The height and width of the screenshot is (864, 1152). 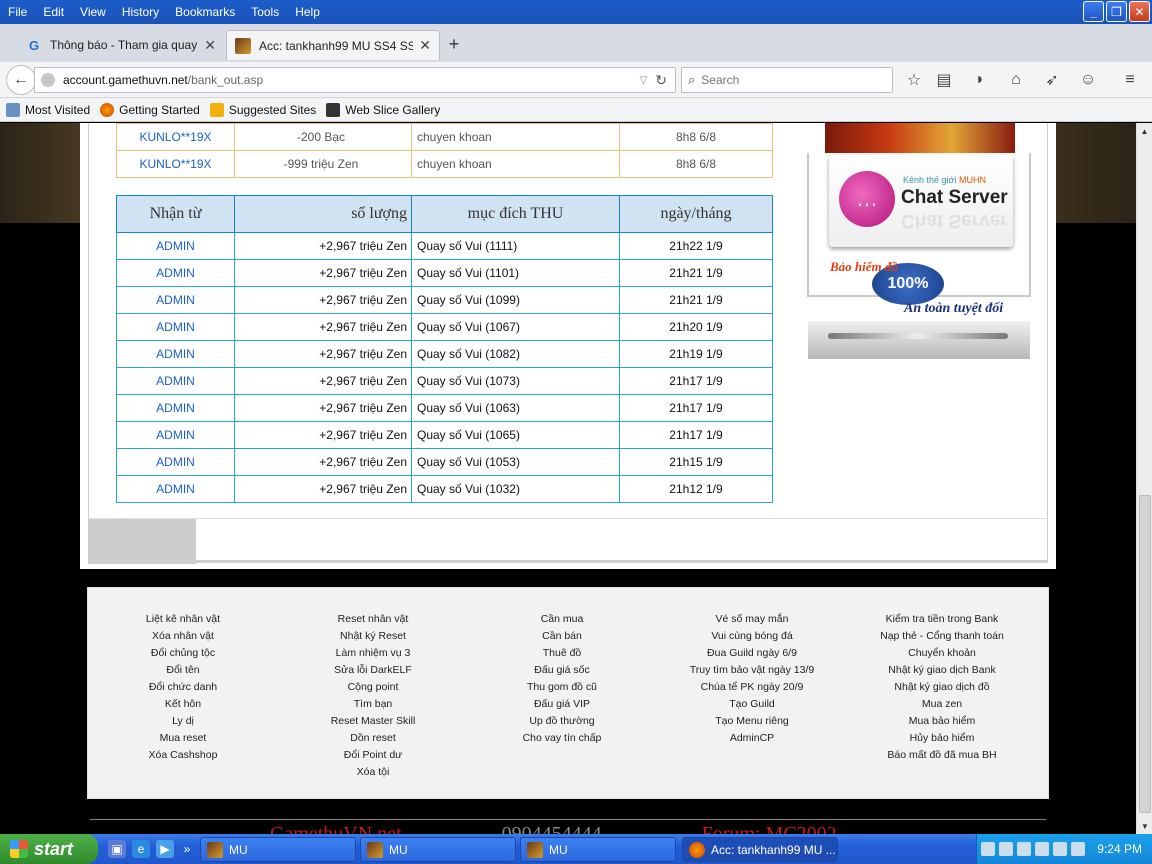 I want to click on menu-history: History, so click(x=140, y=12).